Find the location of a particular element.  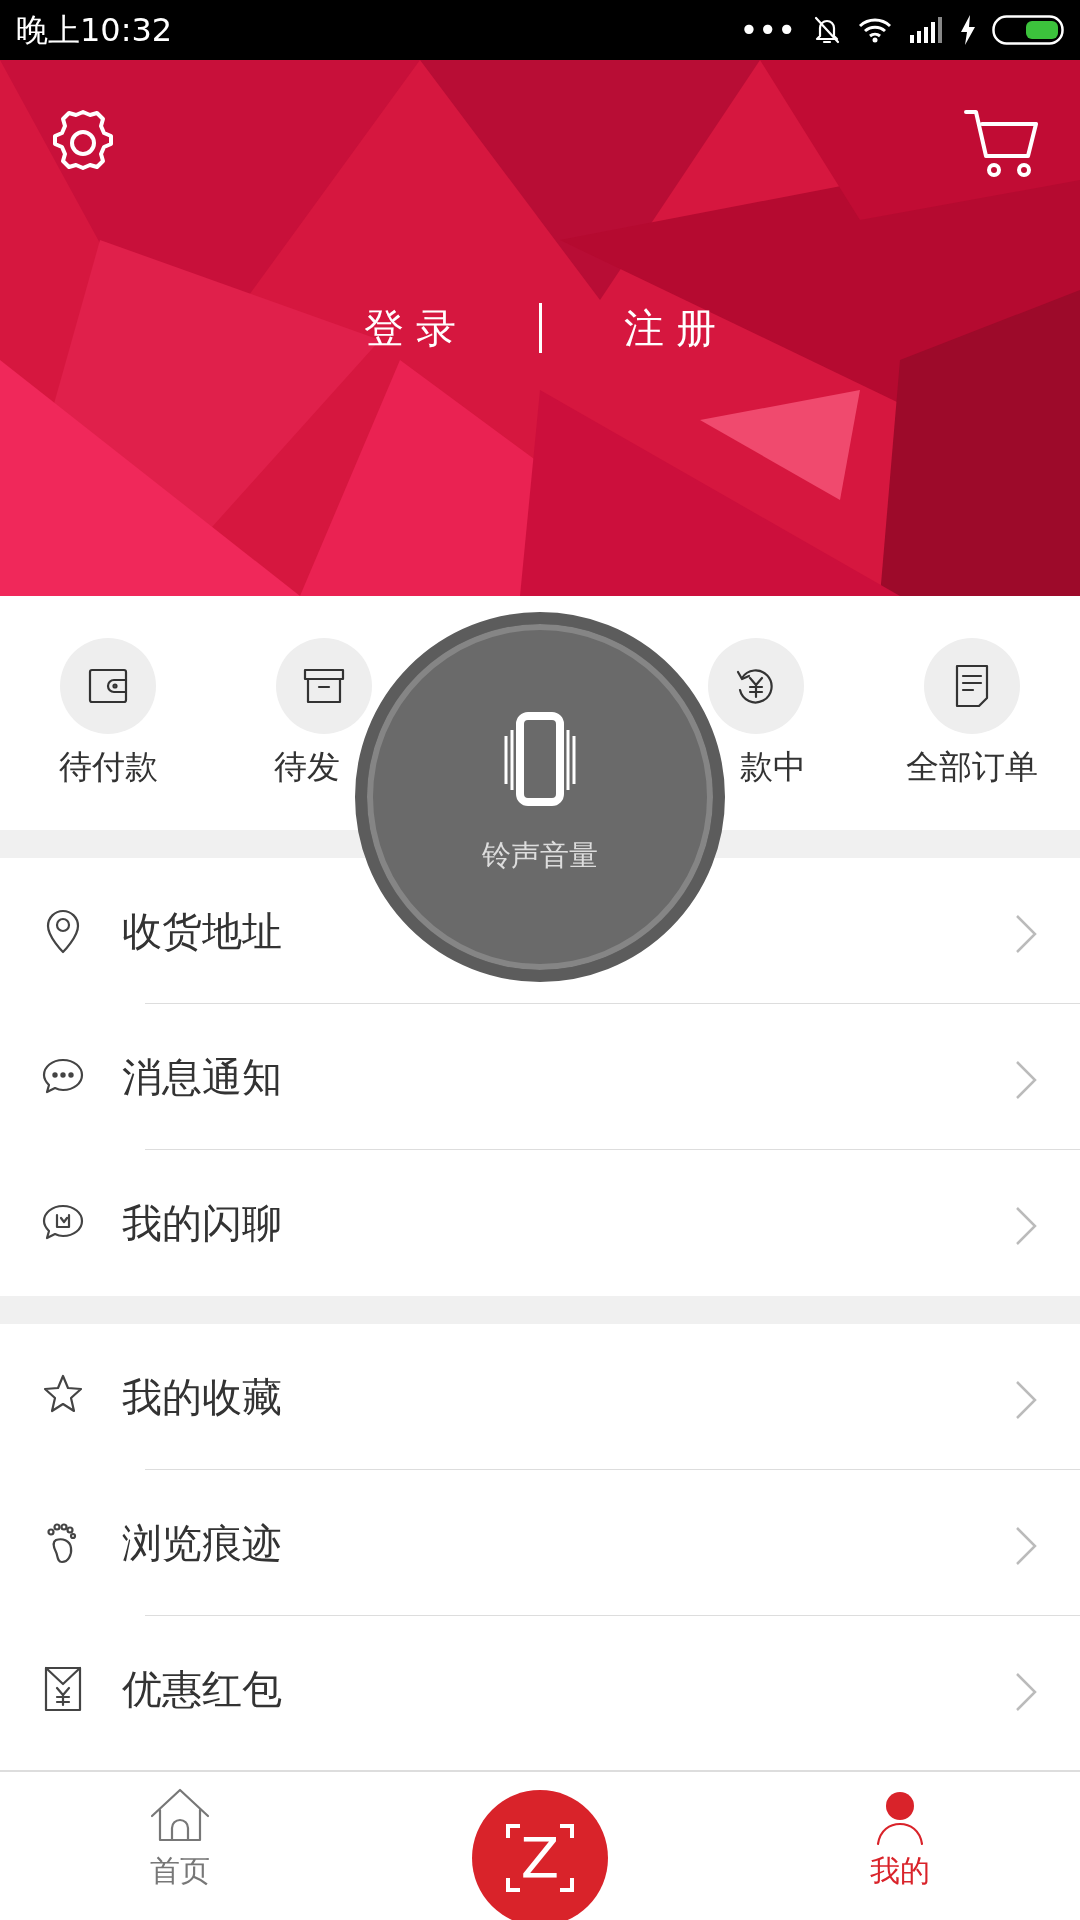

scan-frame-icon is located at coordinates (540, 1858).